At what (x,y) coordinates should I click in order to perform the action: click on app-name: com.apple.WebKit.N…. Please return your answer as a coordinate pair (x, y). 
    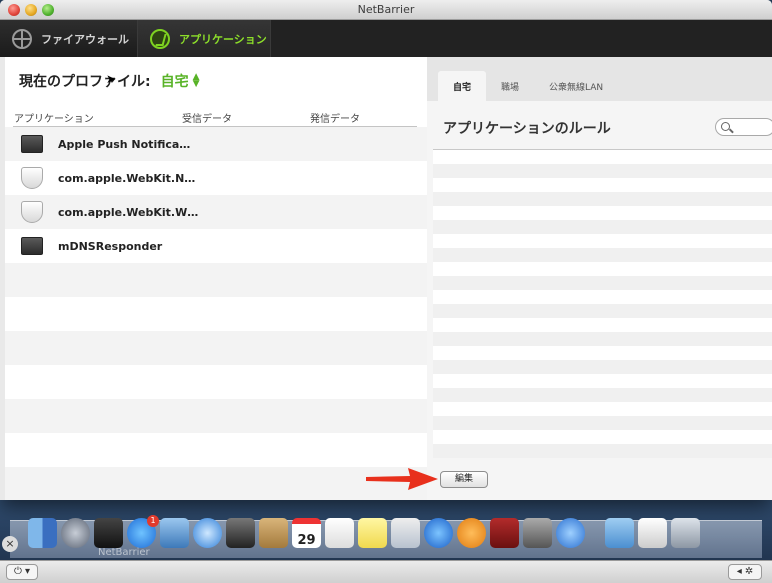
    Looking at the image, I should click on (127, 178).